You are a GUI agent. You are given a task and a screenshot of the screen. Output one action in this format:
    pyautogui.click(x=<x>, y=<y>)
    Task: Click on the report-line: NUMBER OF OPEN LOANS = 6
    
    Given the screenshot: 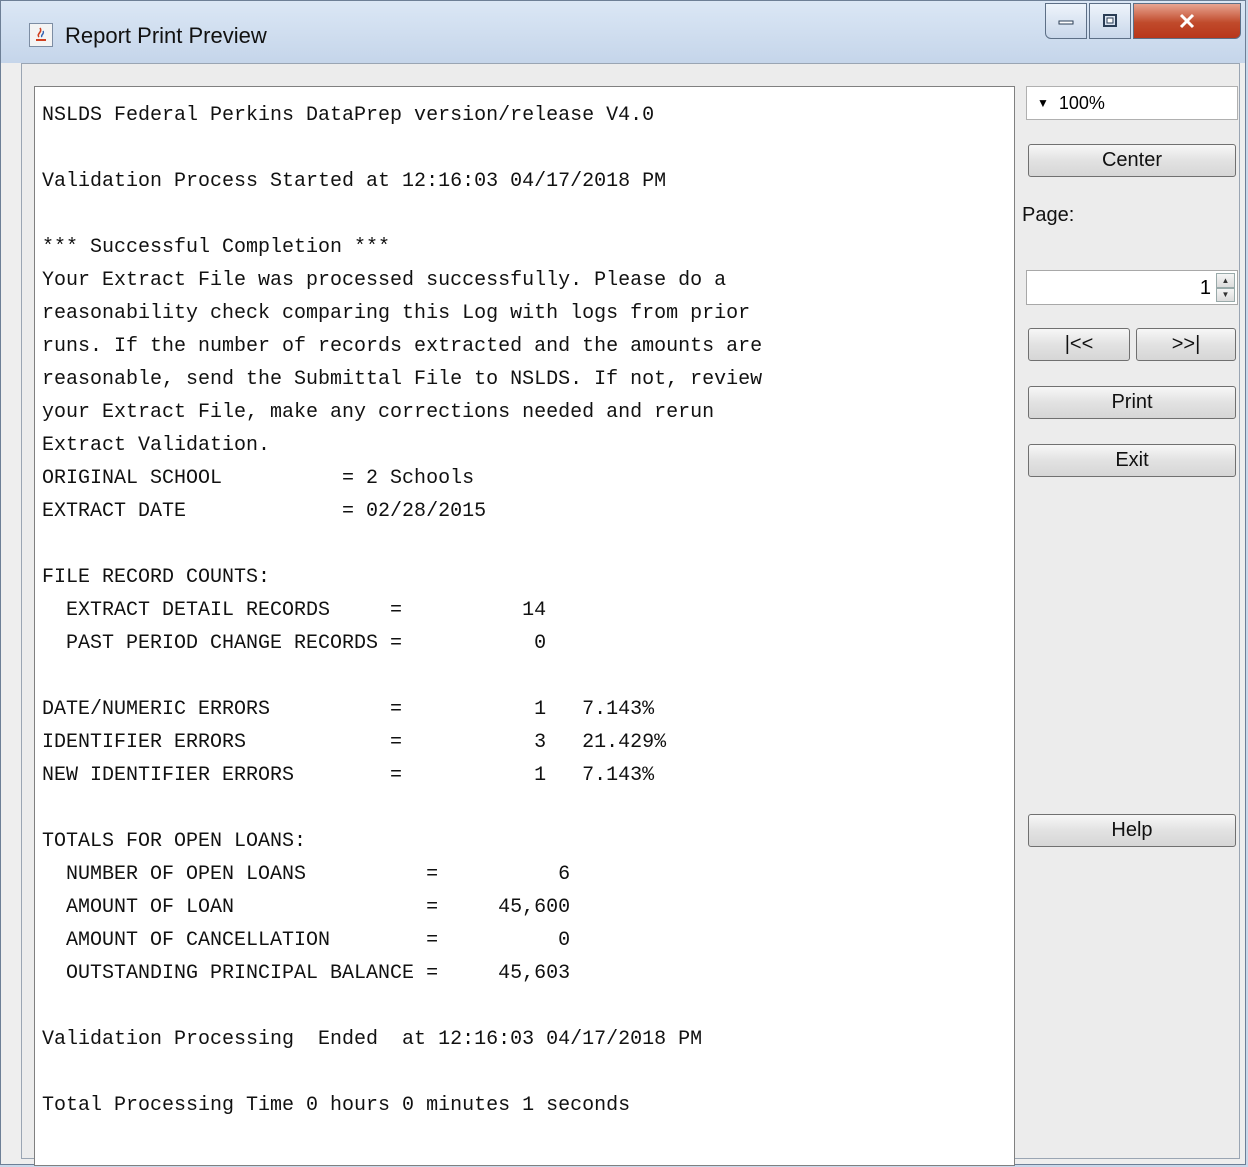 What is the action you would take?
    pyautogui.click(x=306, y=874)
    